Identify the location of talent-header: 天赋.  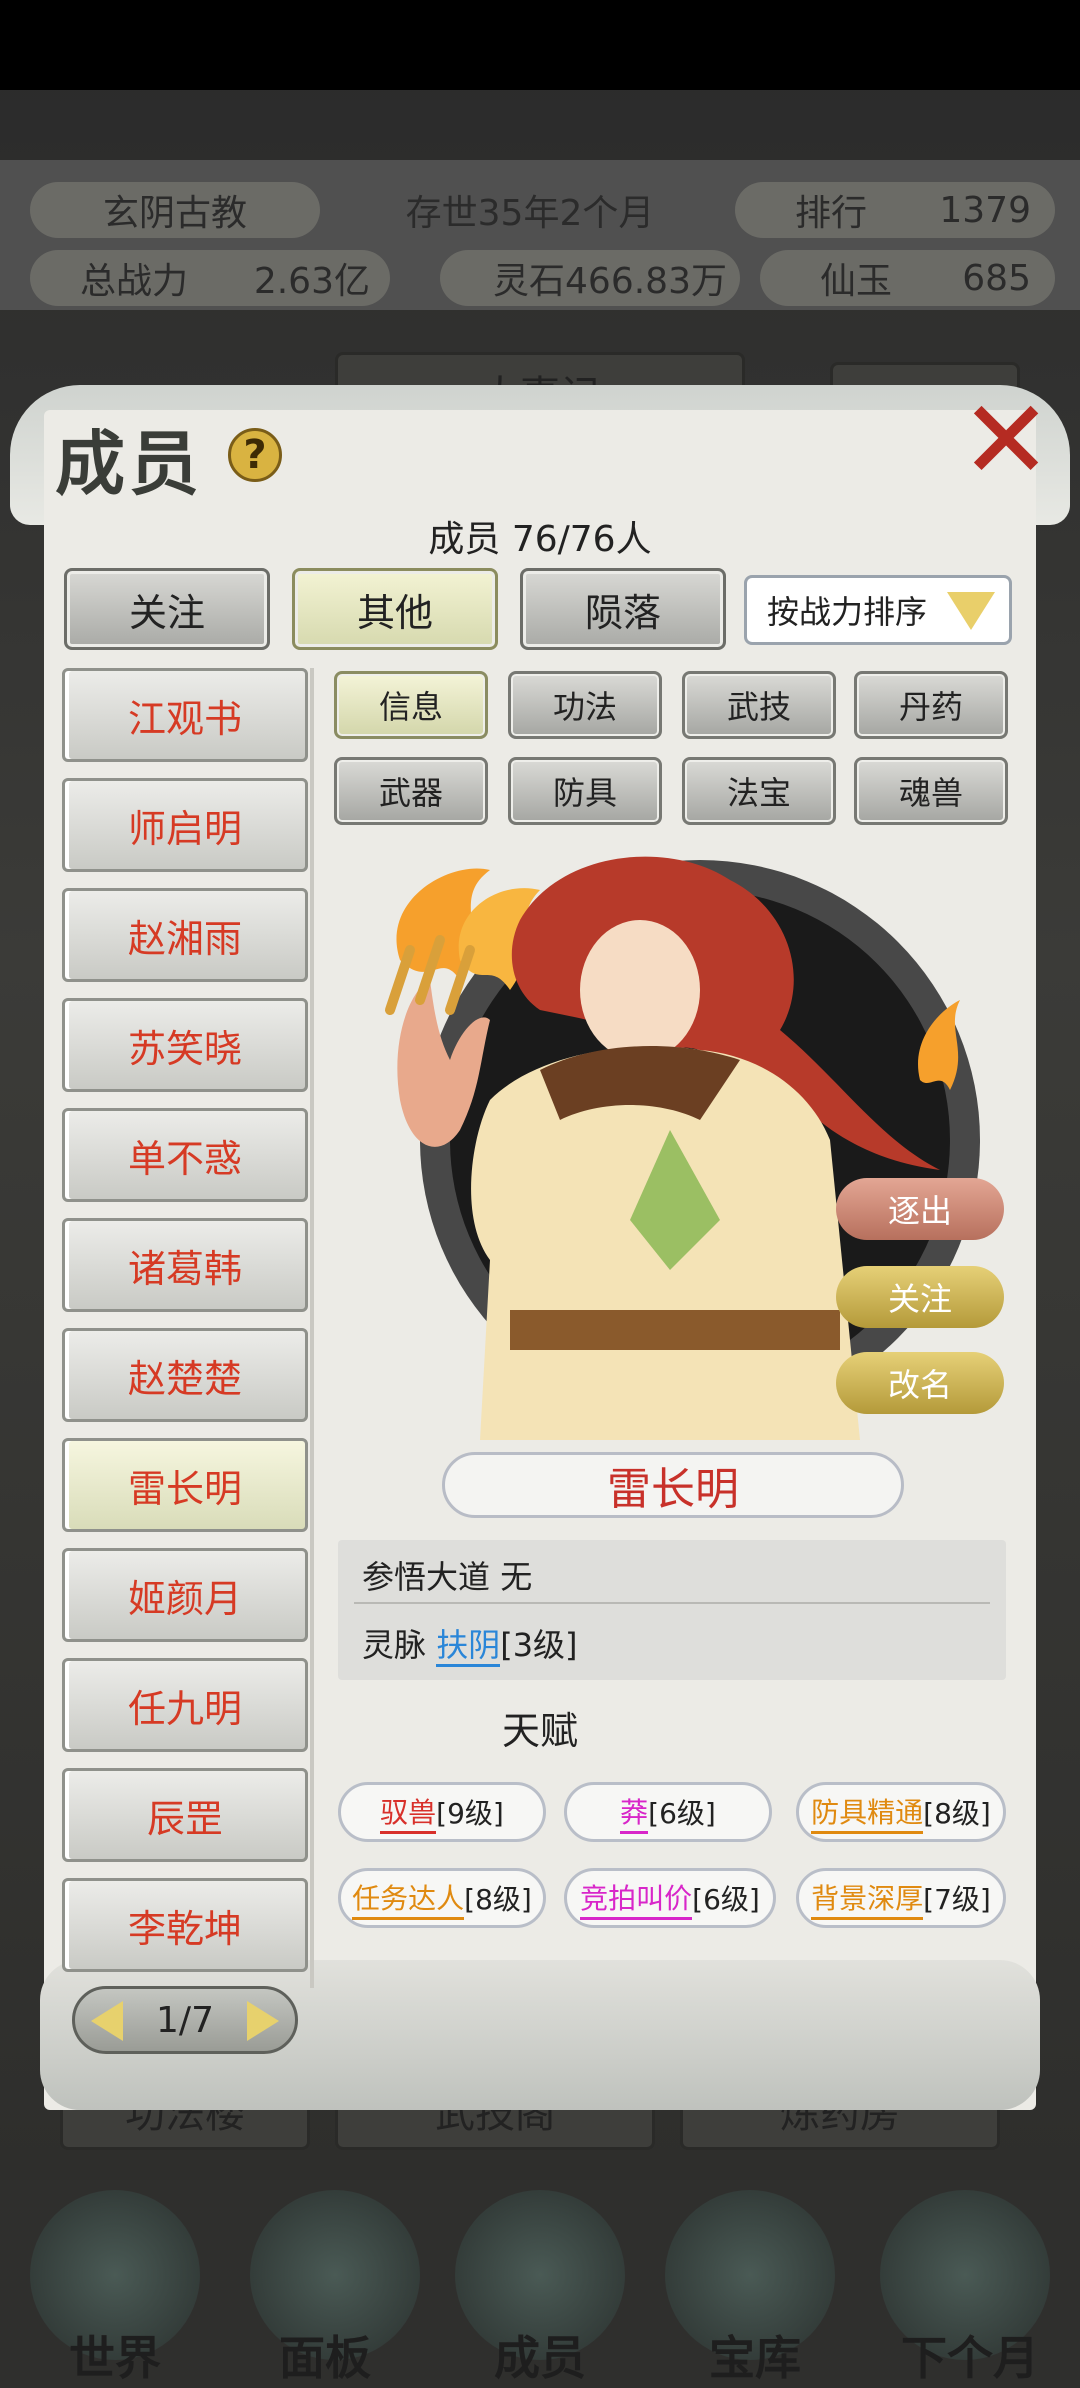
(540, 1727).